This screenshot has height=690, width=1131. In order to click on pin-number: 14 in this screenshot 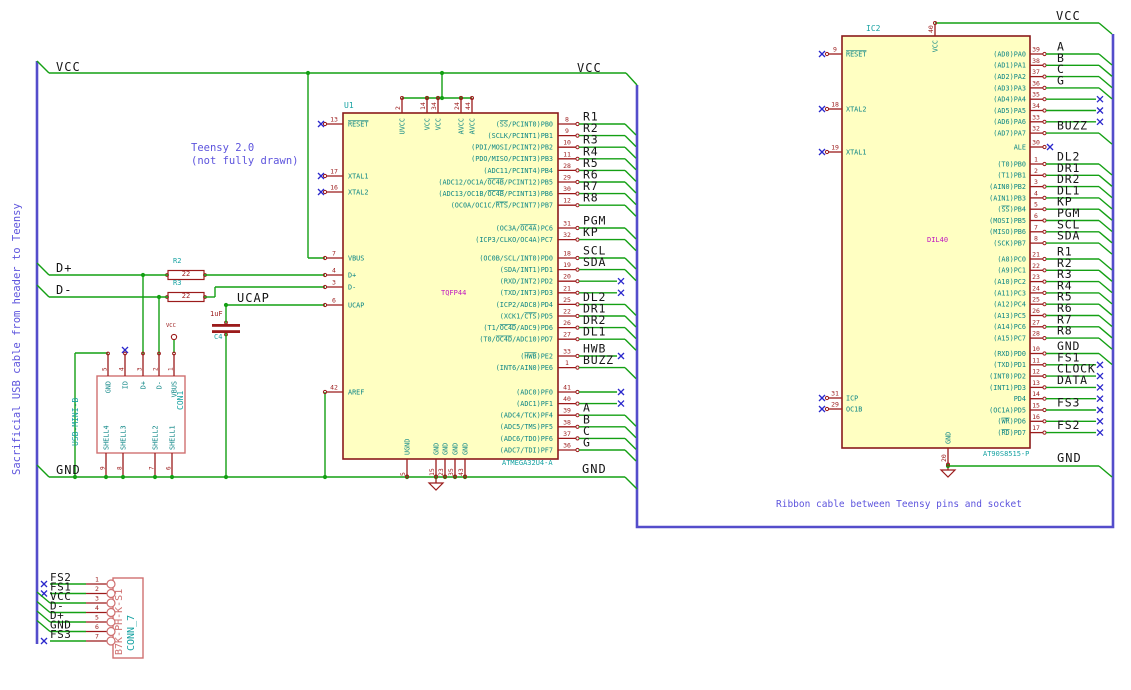, I will do `click(1036, 394)`.